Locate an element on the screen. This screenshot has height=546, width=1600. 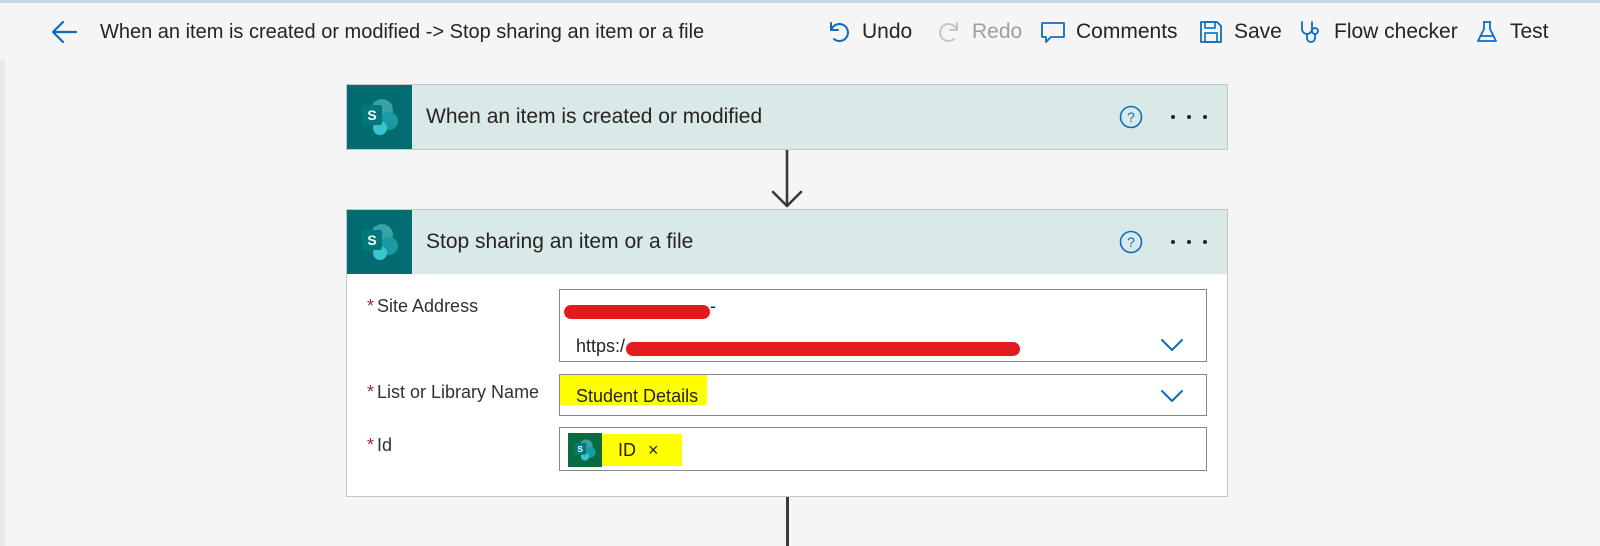
comments-label: Comments is located at coordinates (1127, 31).